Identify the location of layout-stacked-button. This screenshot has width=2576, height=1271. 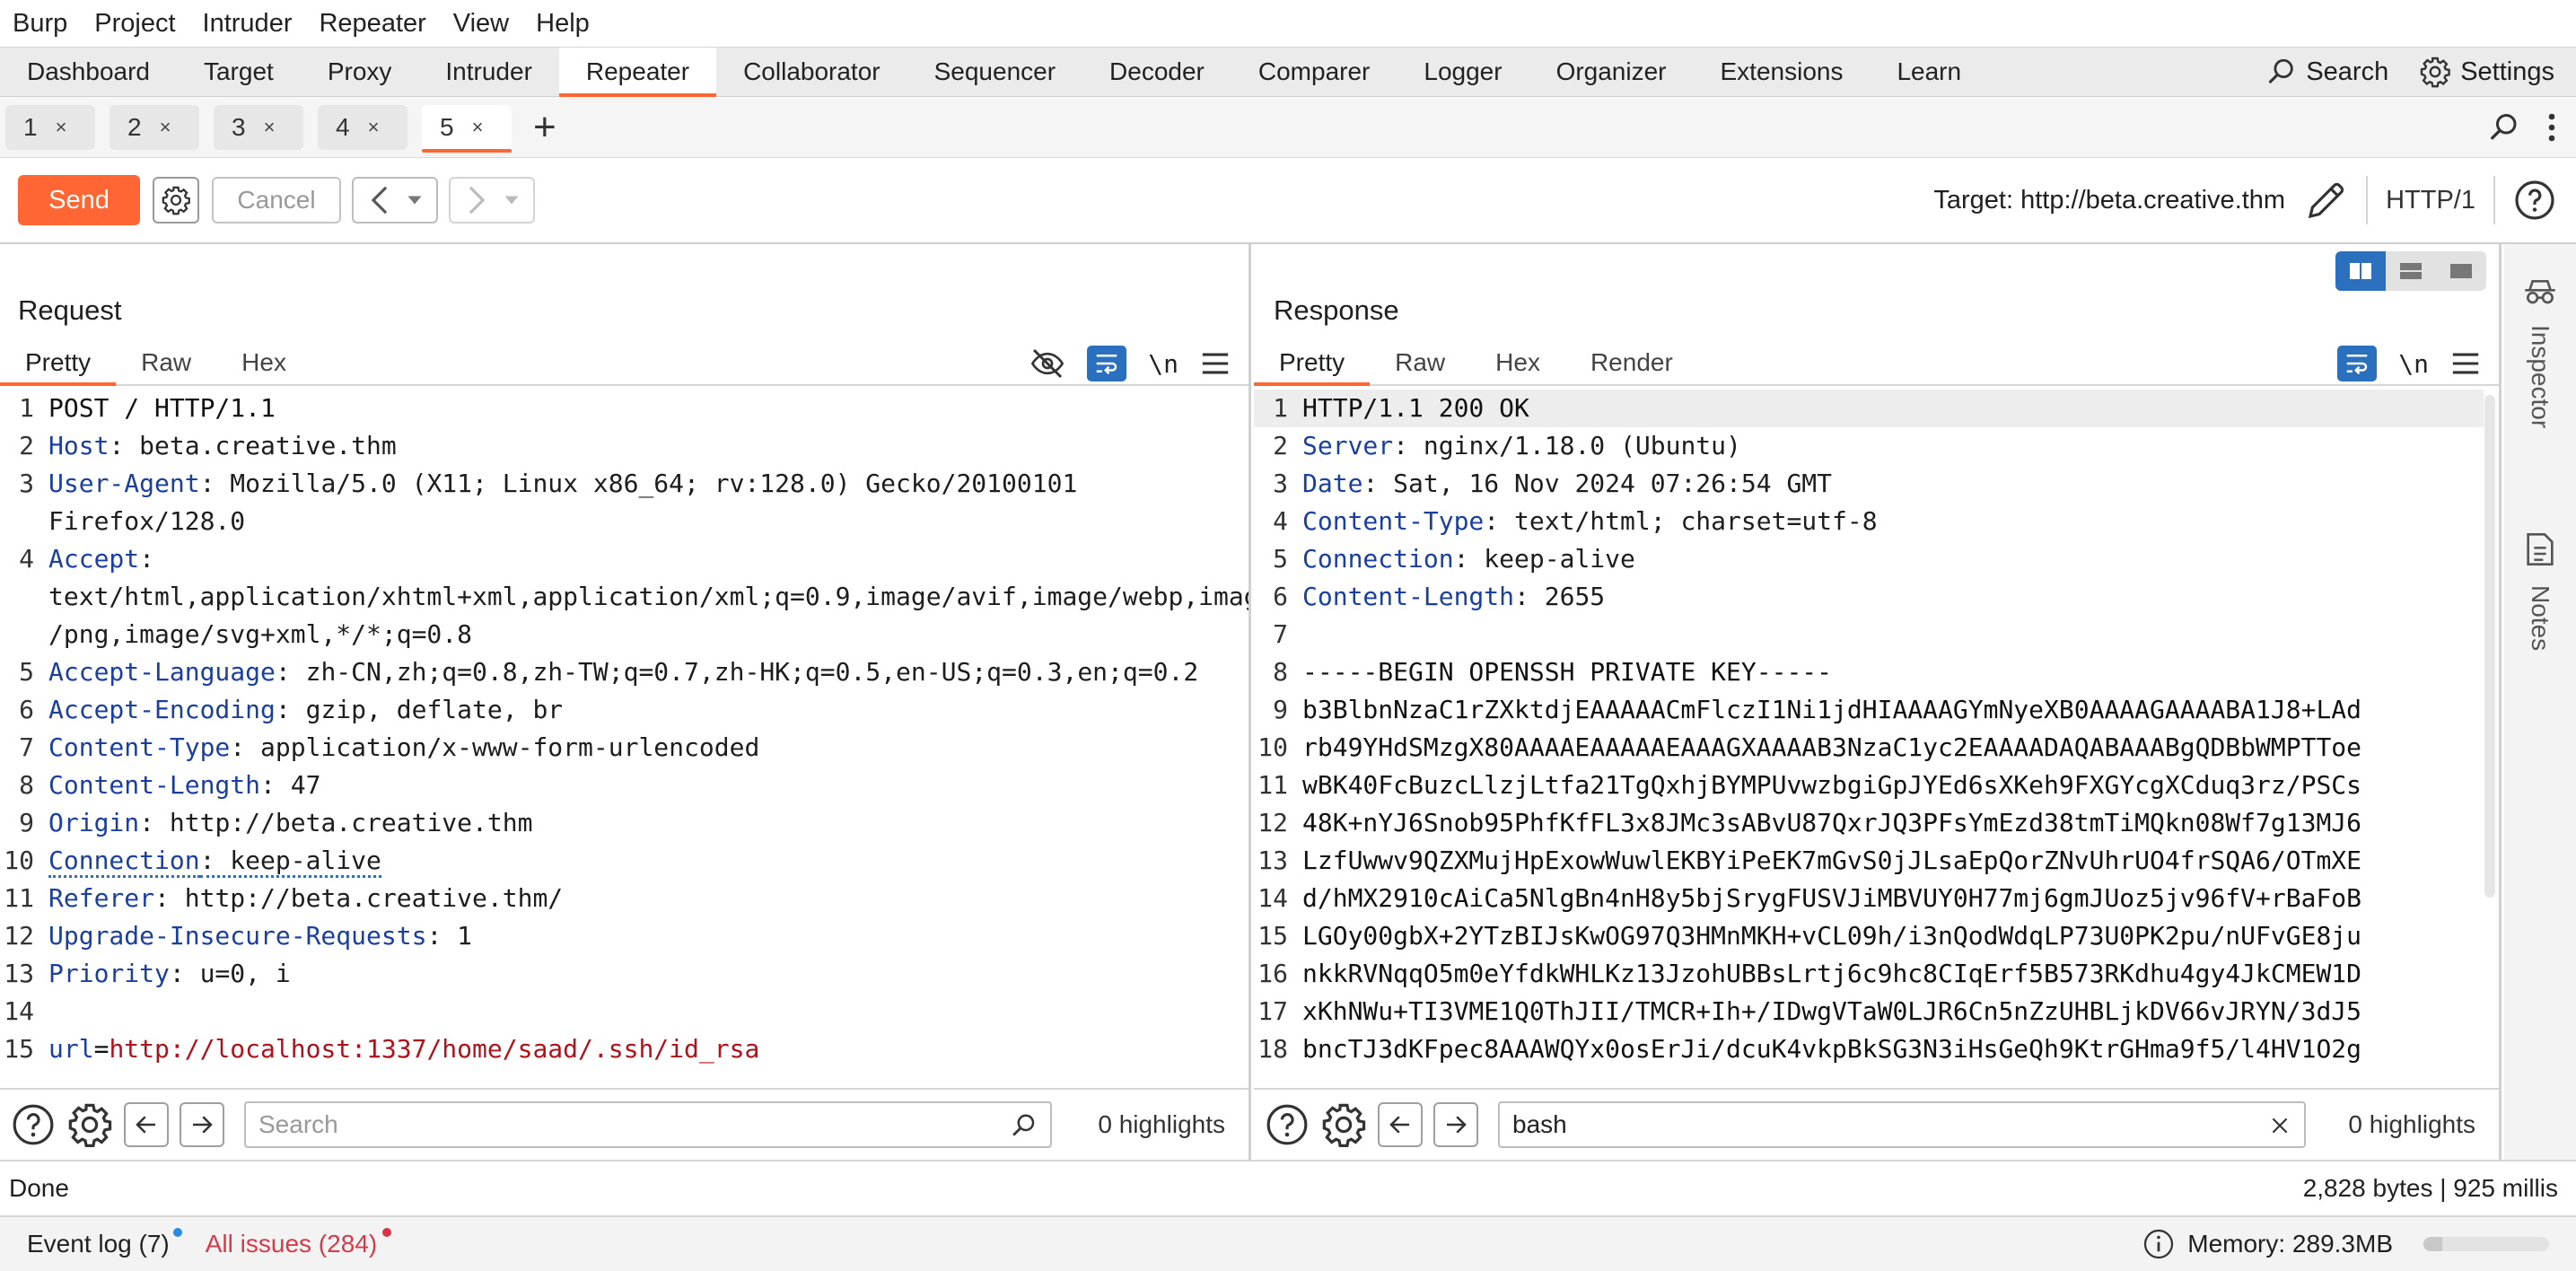
(2411, 271).